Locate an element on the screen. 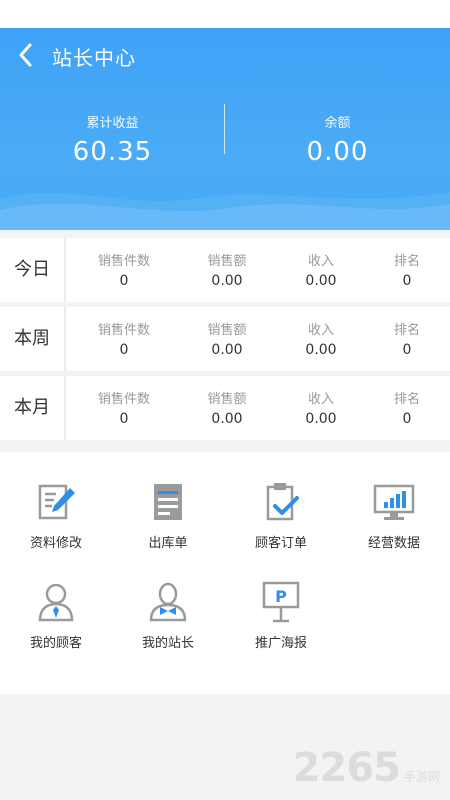 The height and width of the screenshot is (800, 450). period-label: 本月 is located at coordinates (33, 408).